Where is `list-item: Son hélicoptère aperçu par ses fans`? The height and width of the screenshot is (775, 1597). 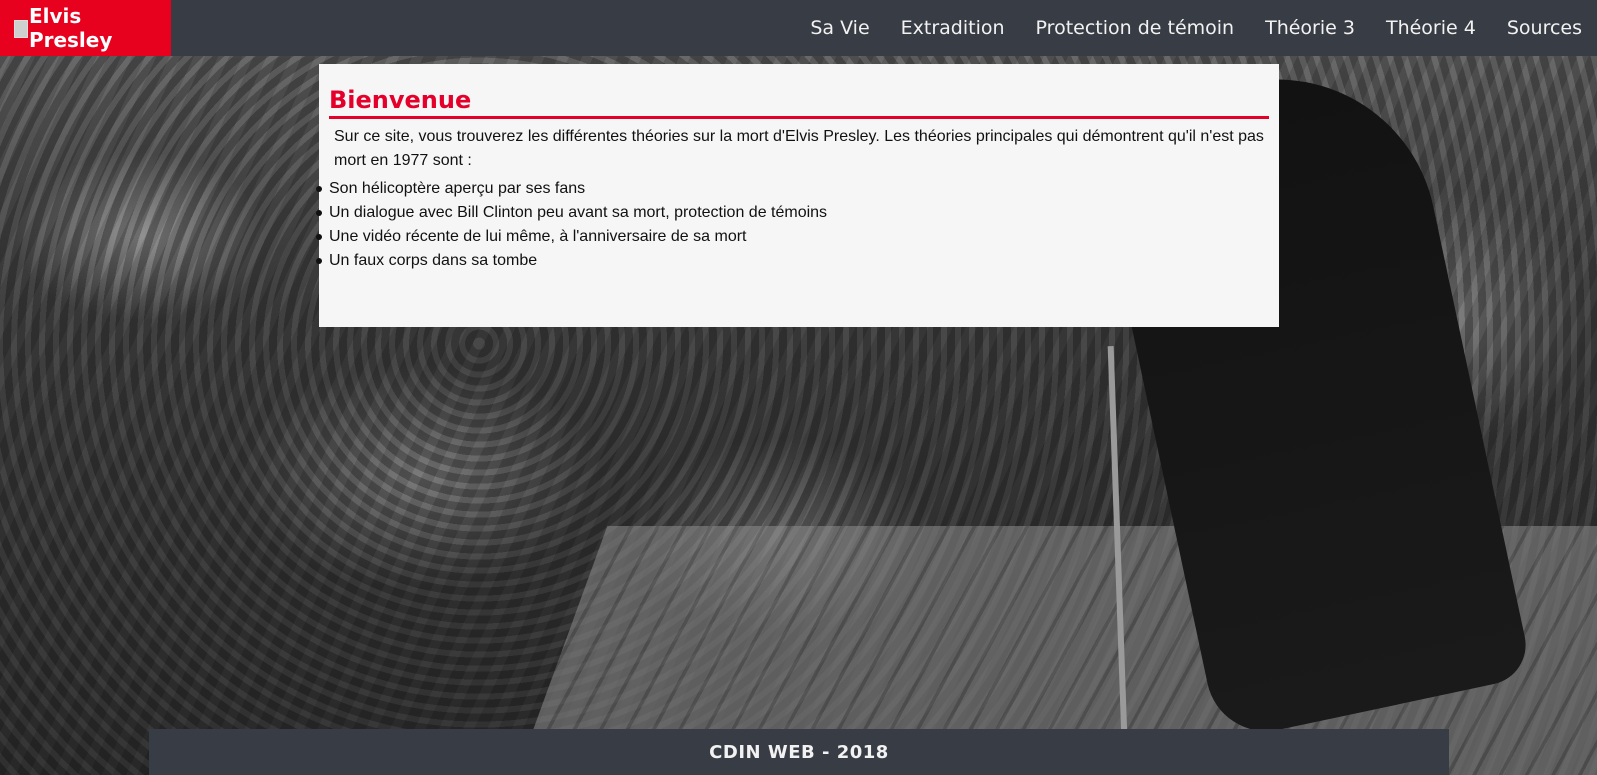 list-item: Son hélicoptère aperçu par ses fans is located at coordinates (792, 189).